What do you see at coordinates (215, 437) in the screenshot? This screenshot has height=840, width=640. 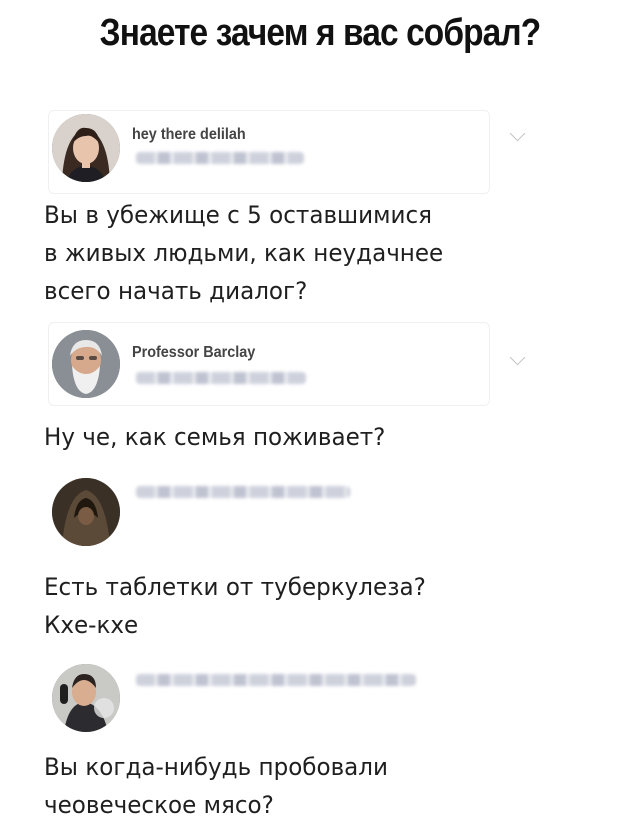 I see `post-text: Ну че, как семья поживает?` at bounding box center [215, 437].